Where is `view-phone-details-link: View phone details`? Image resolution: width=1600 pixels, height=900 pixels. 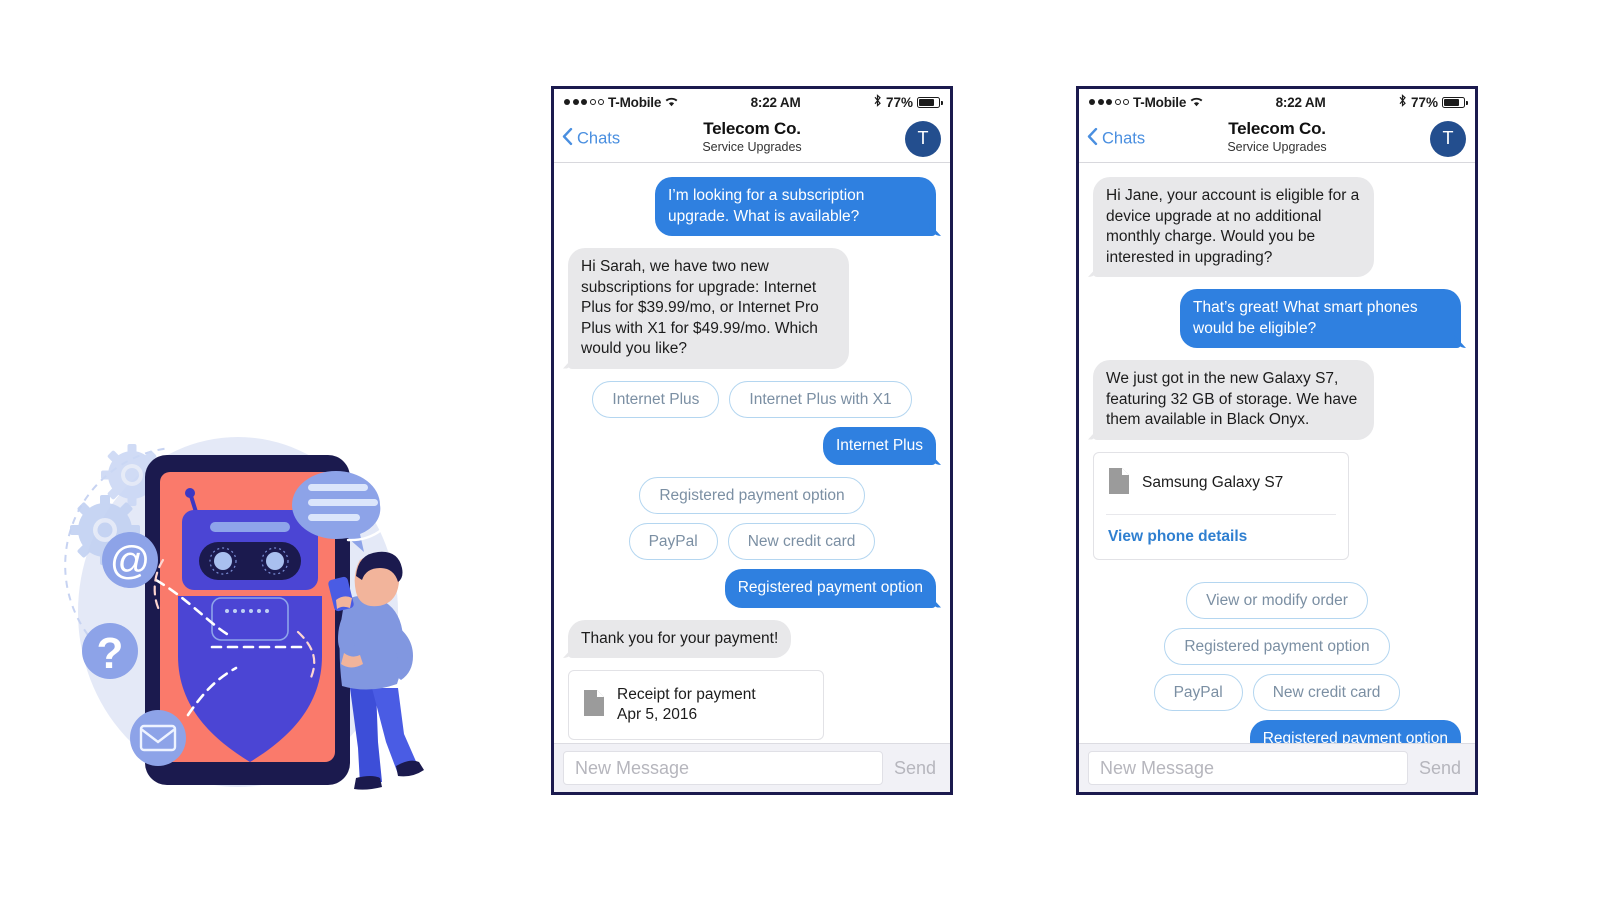
view-phone-details-link: View phone details is located at coordinates (1221, 537).